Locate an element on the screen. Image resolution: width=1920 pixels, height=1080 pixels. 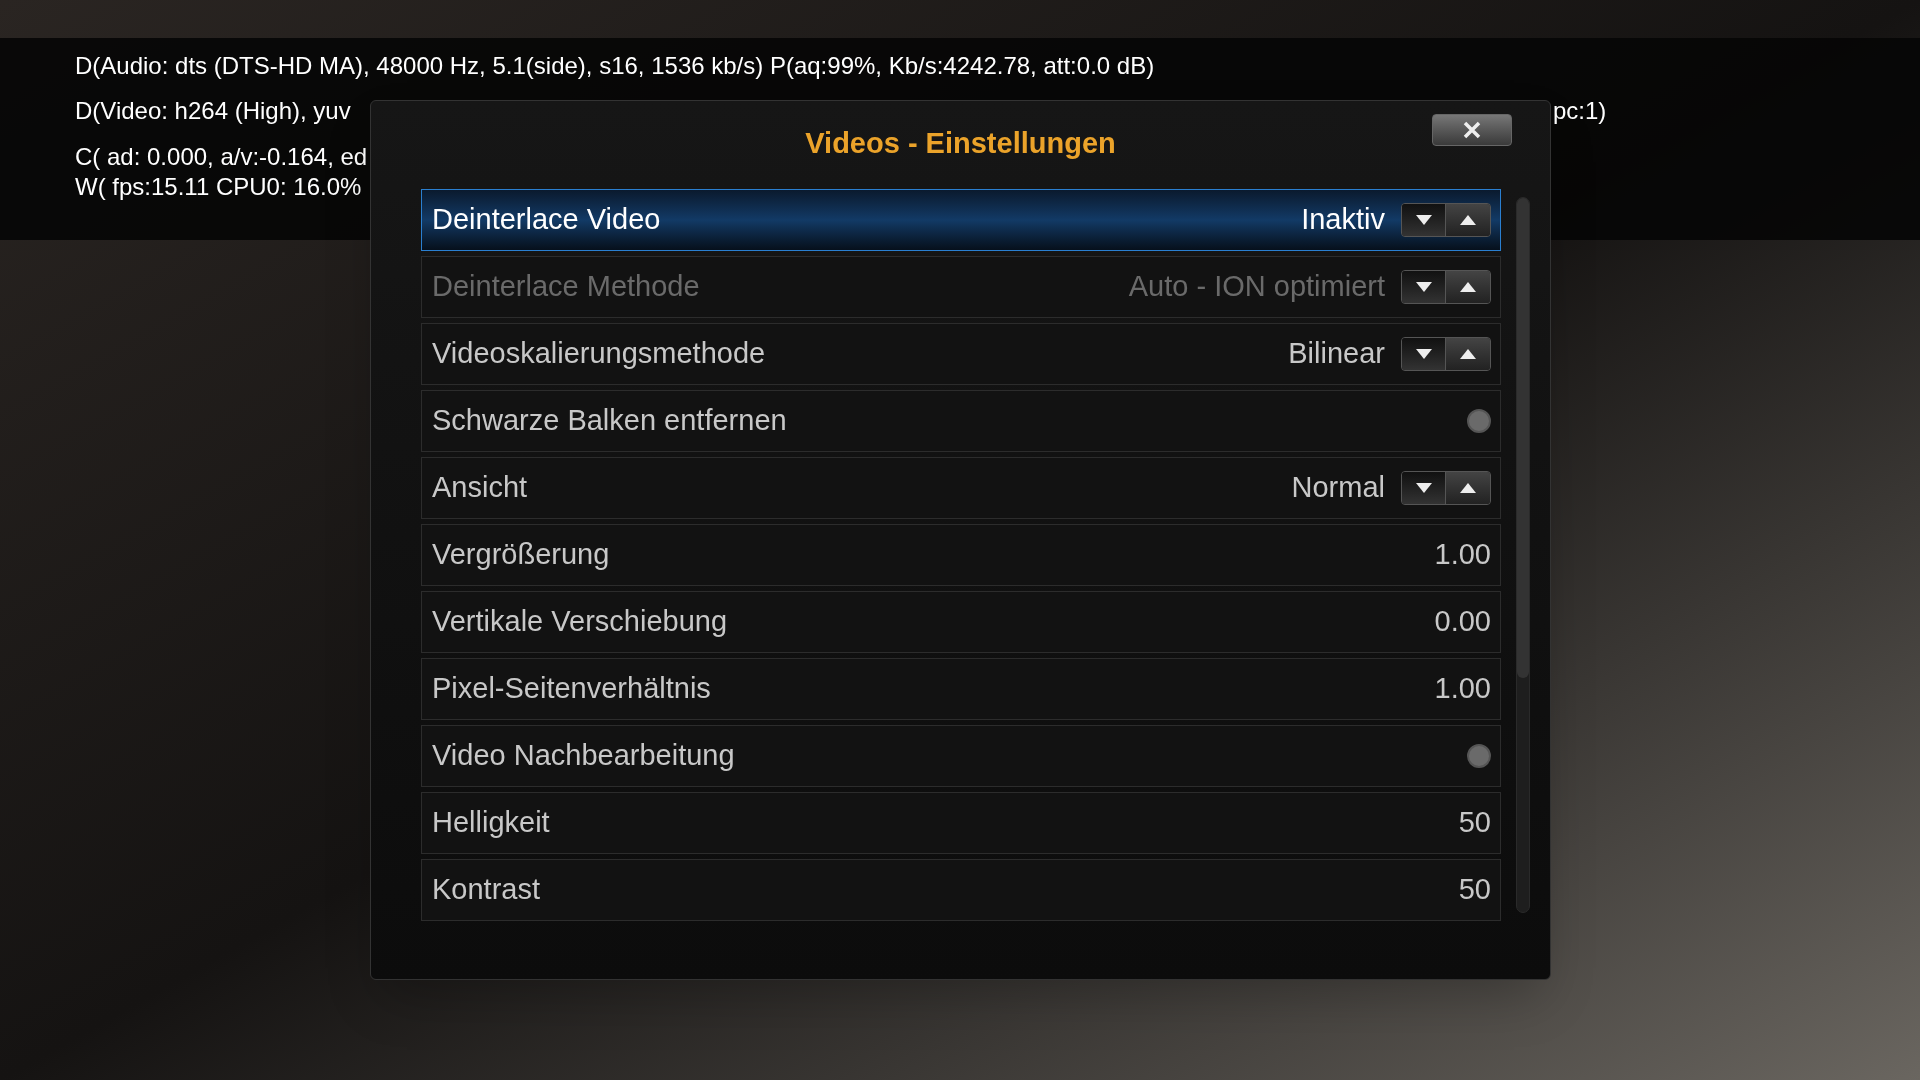
debug-text: pc:1) is located at coordinates (1580, 111).